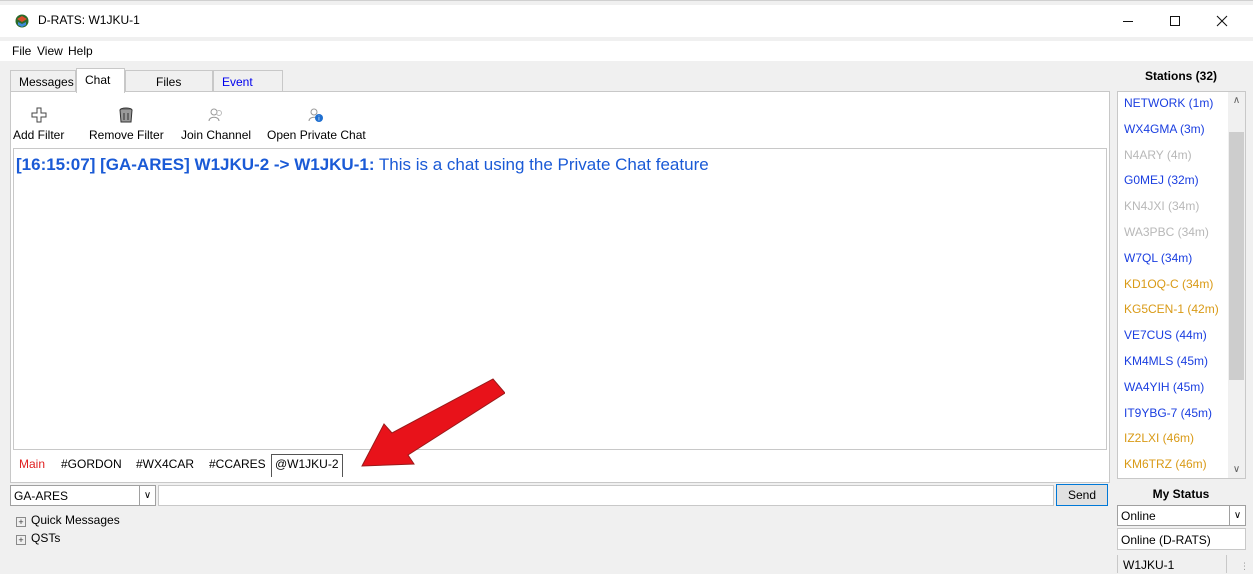 The width and height of the screenshot is (1253, 574). What do you see at coordinates (560, 85) in the screenshot?
I see `tab-bar: Messages Chat Files Event Log` at bounding box center [560, 85].